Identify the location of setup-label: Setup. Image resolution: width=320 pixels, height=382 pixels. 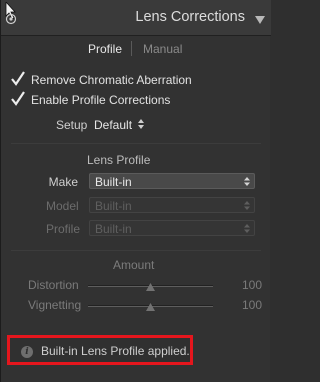
(72, 125).